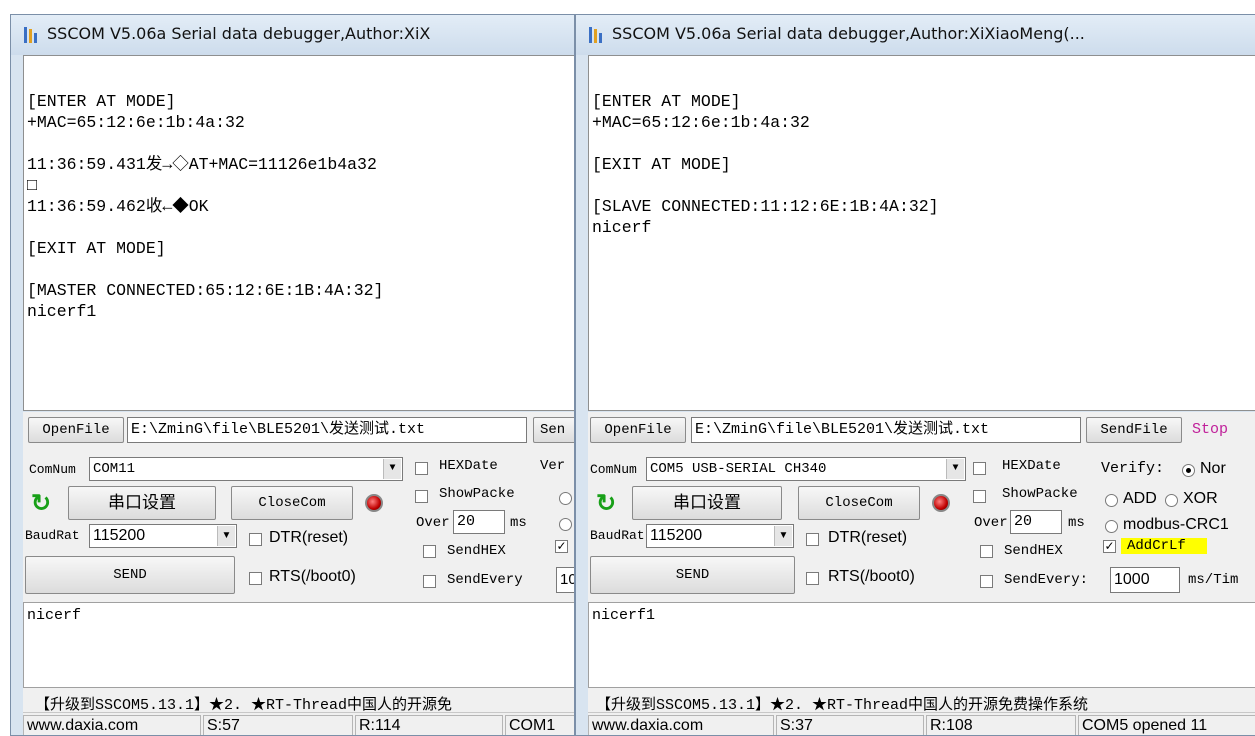 This screenshot has width=1255, height=736. What do you see at coordinates (1200, 498) in the screenshot?
I see `verify-xor-label: XOR` at bounding box center [1200, 498].